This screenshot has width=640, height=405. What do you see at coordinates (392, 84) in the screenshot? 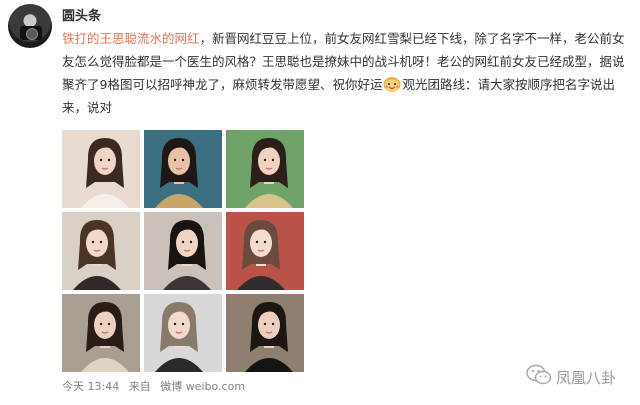
I see `happy-face-emoji-icon` at bounding box center [392, 84].